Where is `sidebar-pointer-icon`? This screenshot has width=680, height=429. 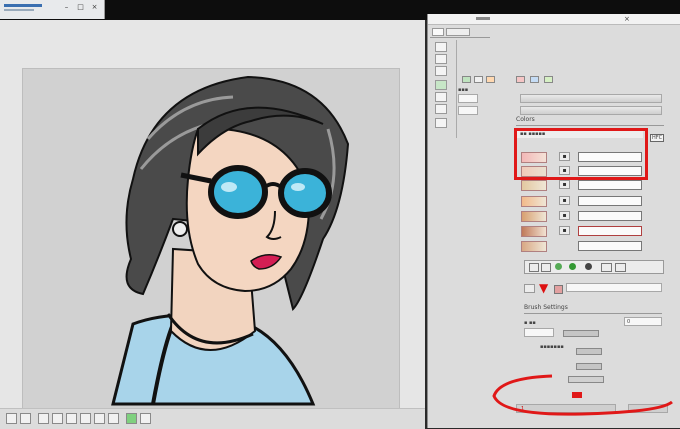 sidebar-pointer-icon is located at coordinates (441, 47).